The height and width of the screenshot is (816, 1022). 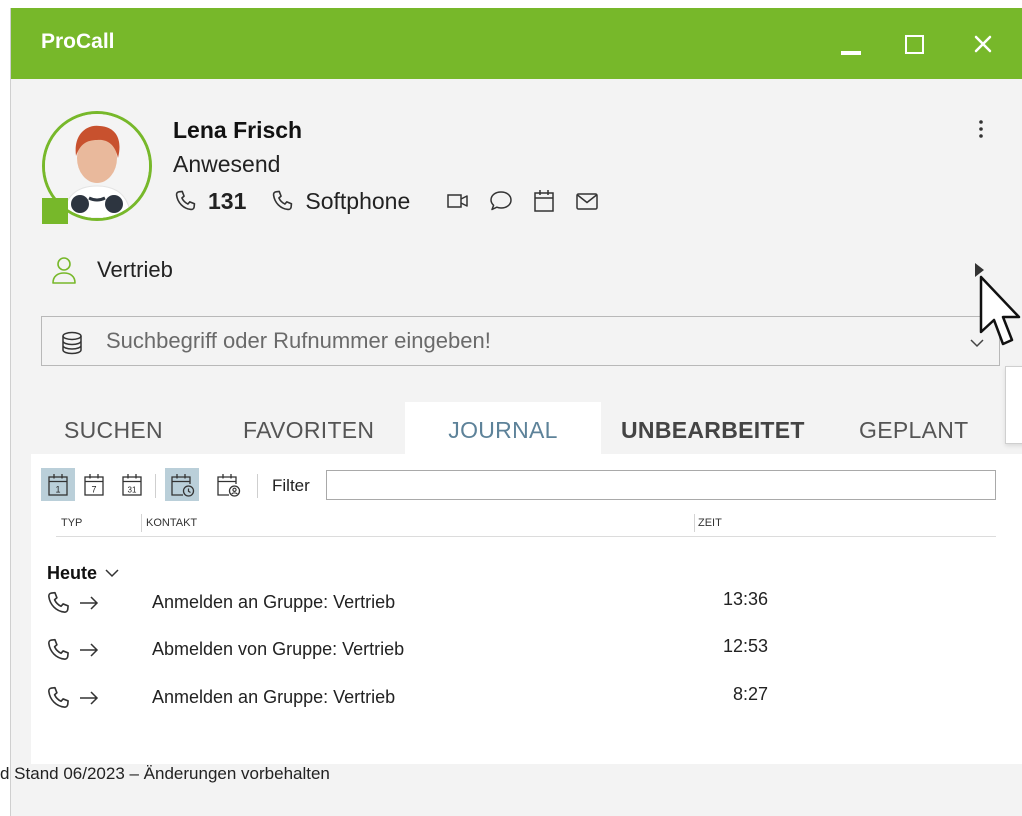 What do you see at coordinates (526, 696) in the screenshot?
I see `journal-row: Anmelden an Gruppe: Vertrieb 8:27` at bounding box center [526, 696].